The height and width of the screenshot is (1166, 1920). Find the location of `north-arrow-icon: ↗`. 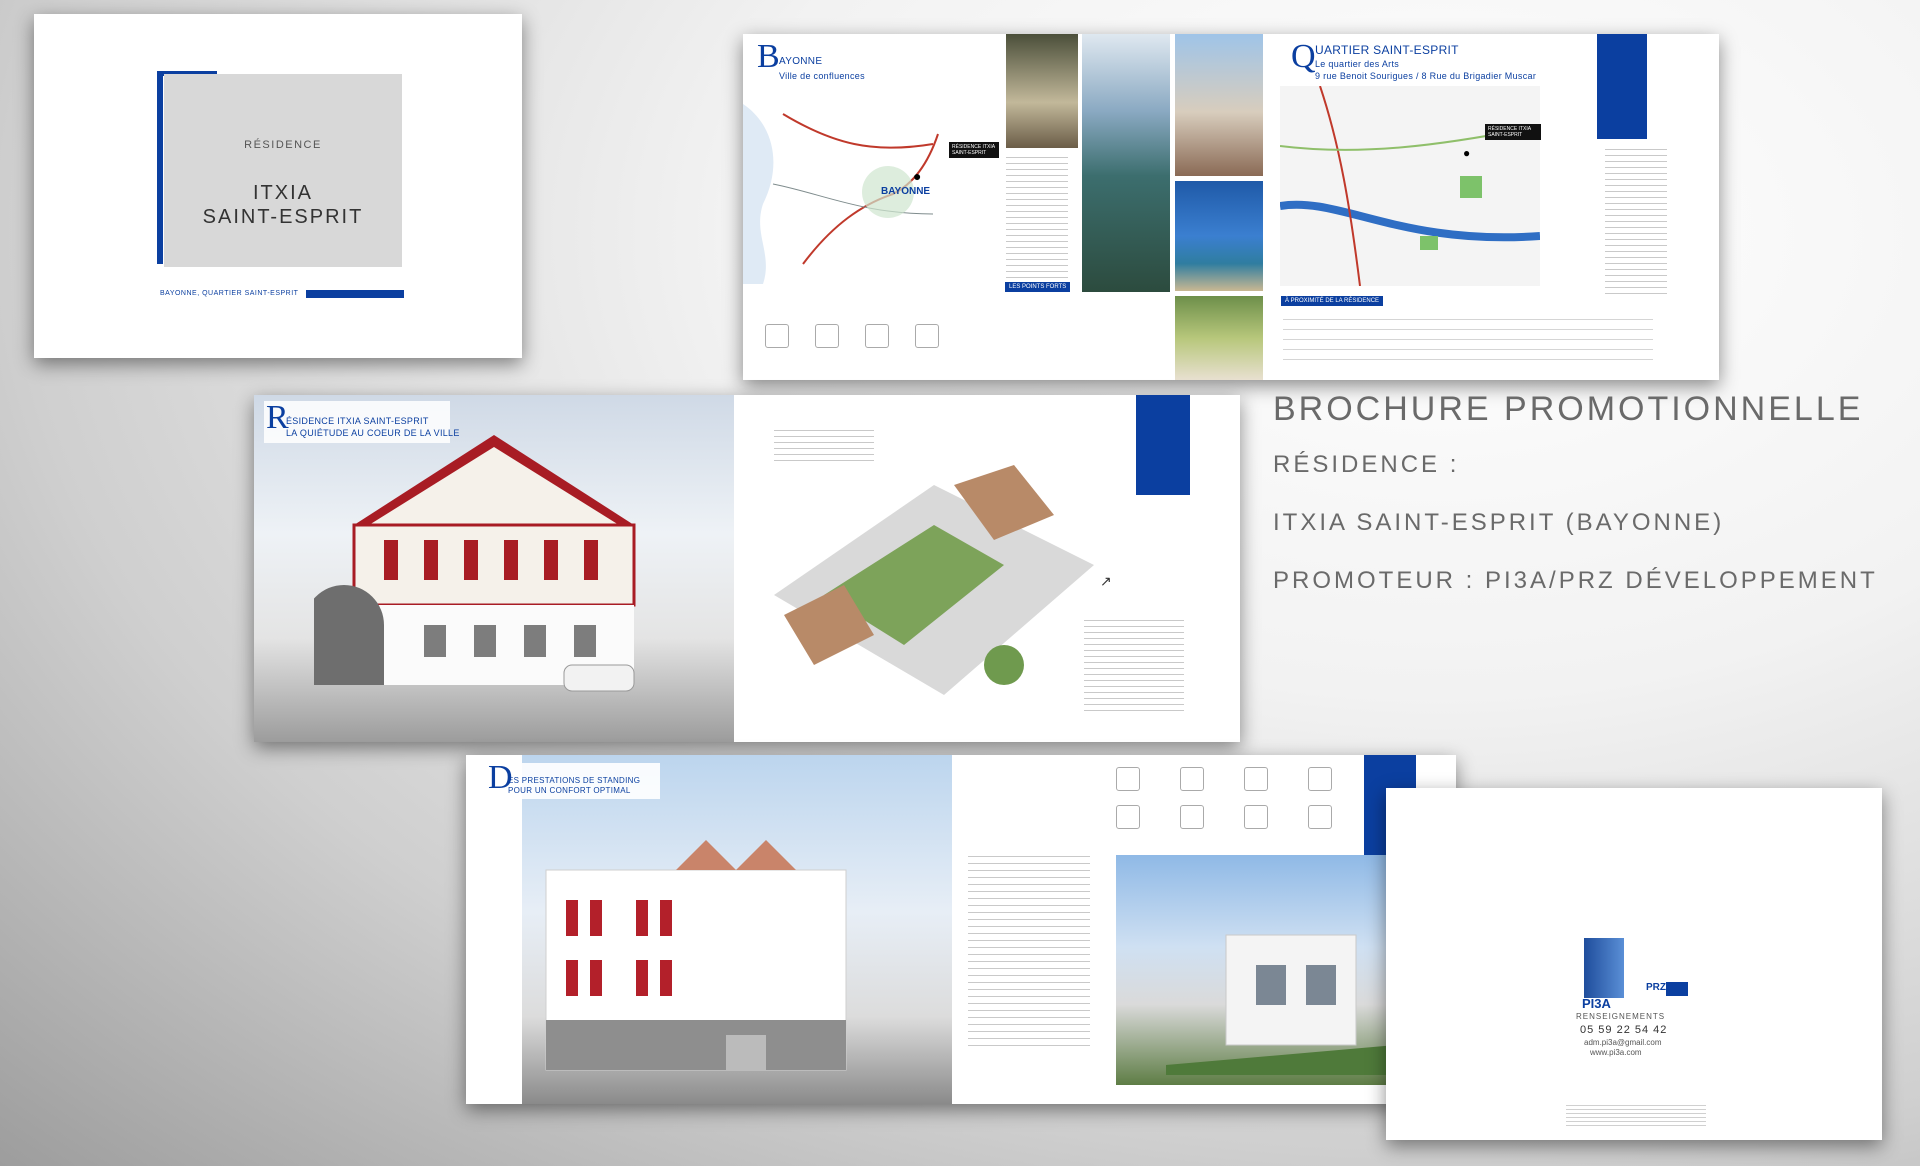

north-arrow-icon: ↗ is located at coordinates (1106, 581).